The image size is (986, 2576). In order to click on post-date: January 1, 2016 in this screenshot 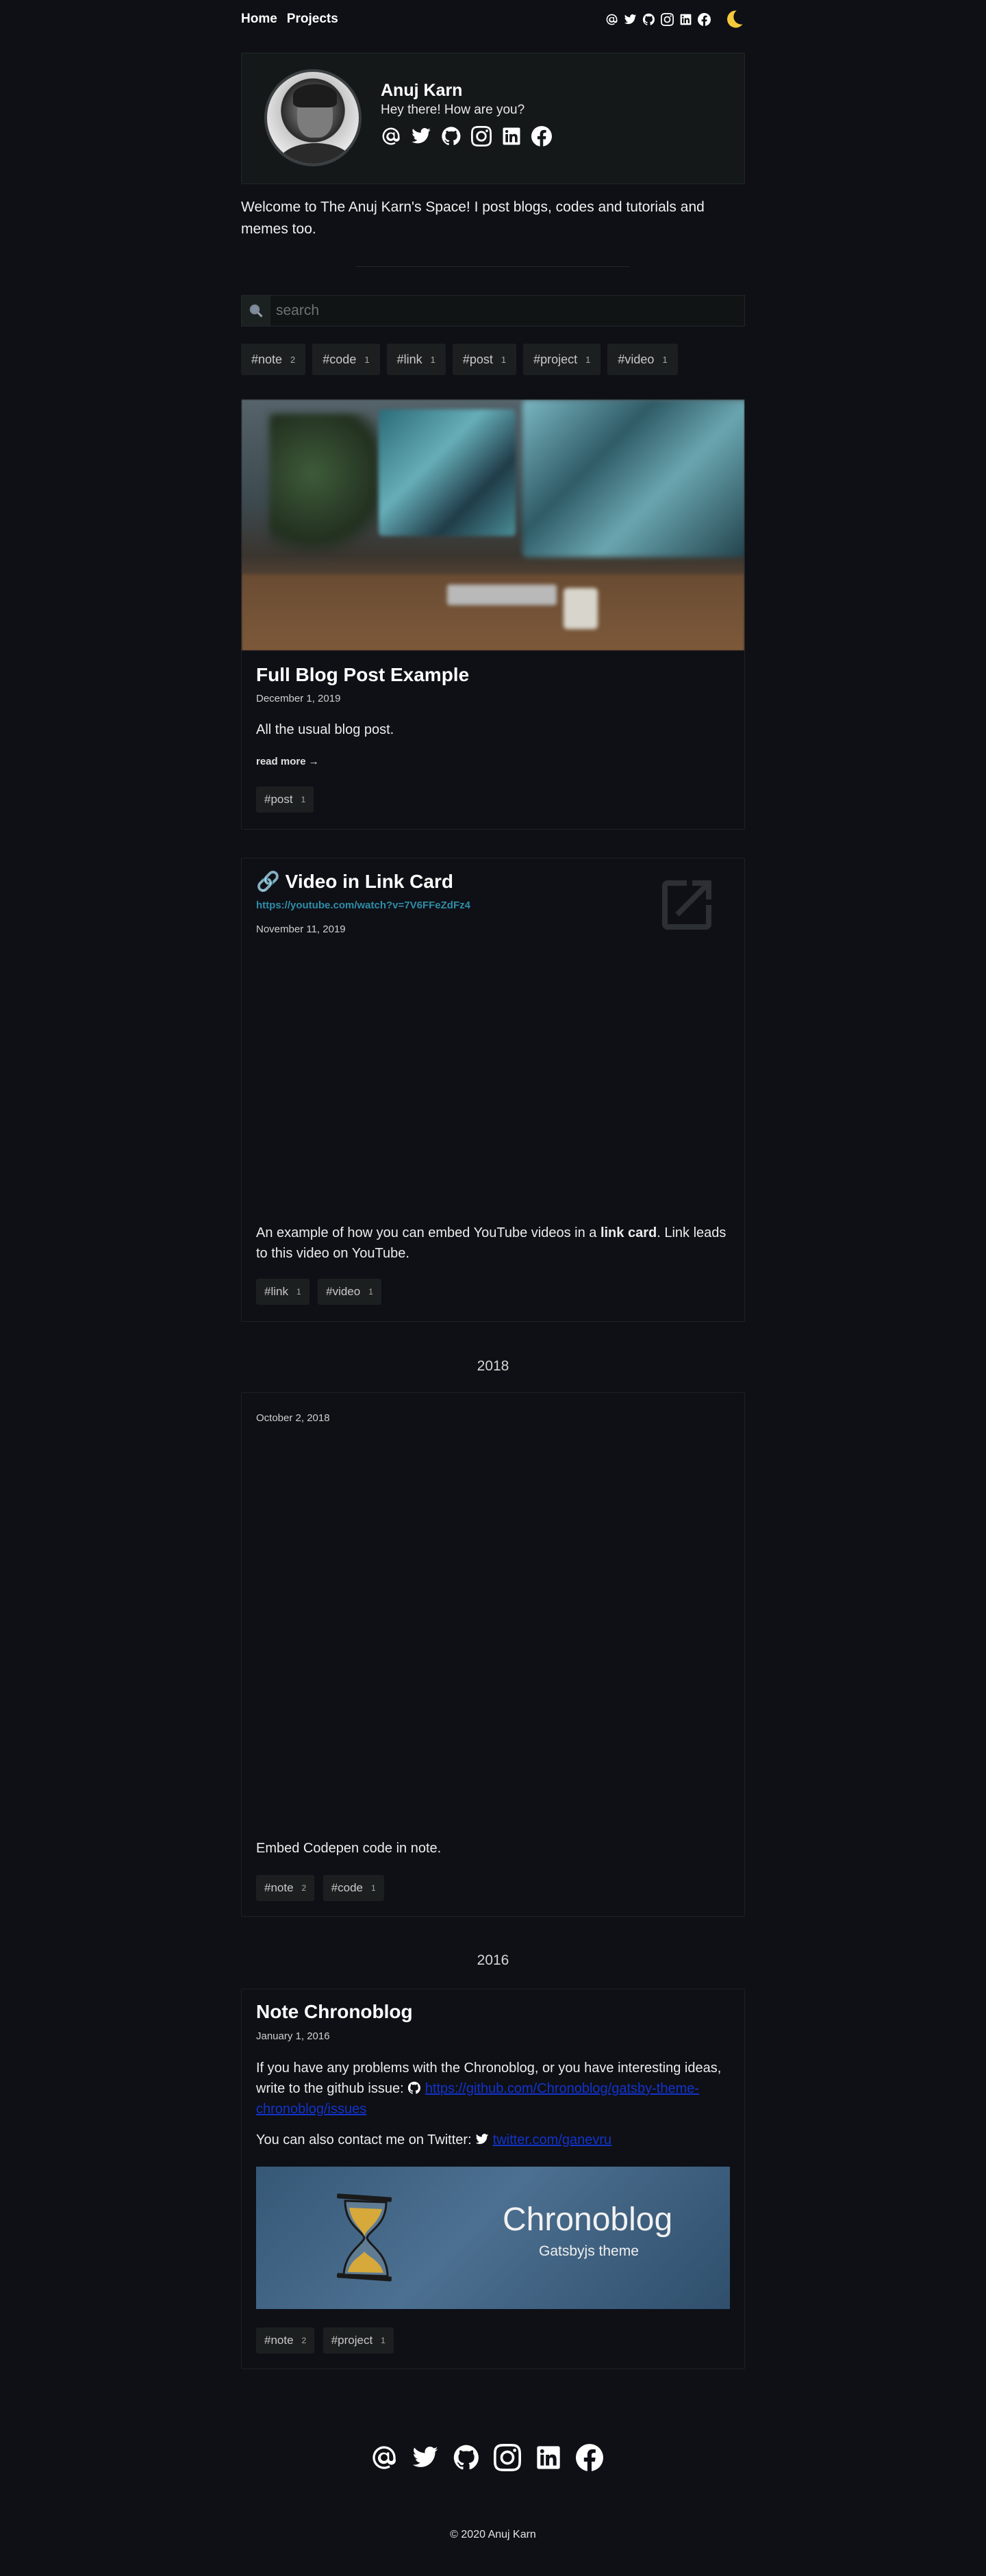, I will do `click(293, 2036)`.